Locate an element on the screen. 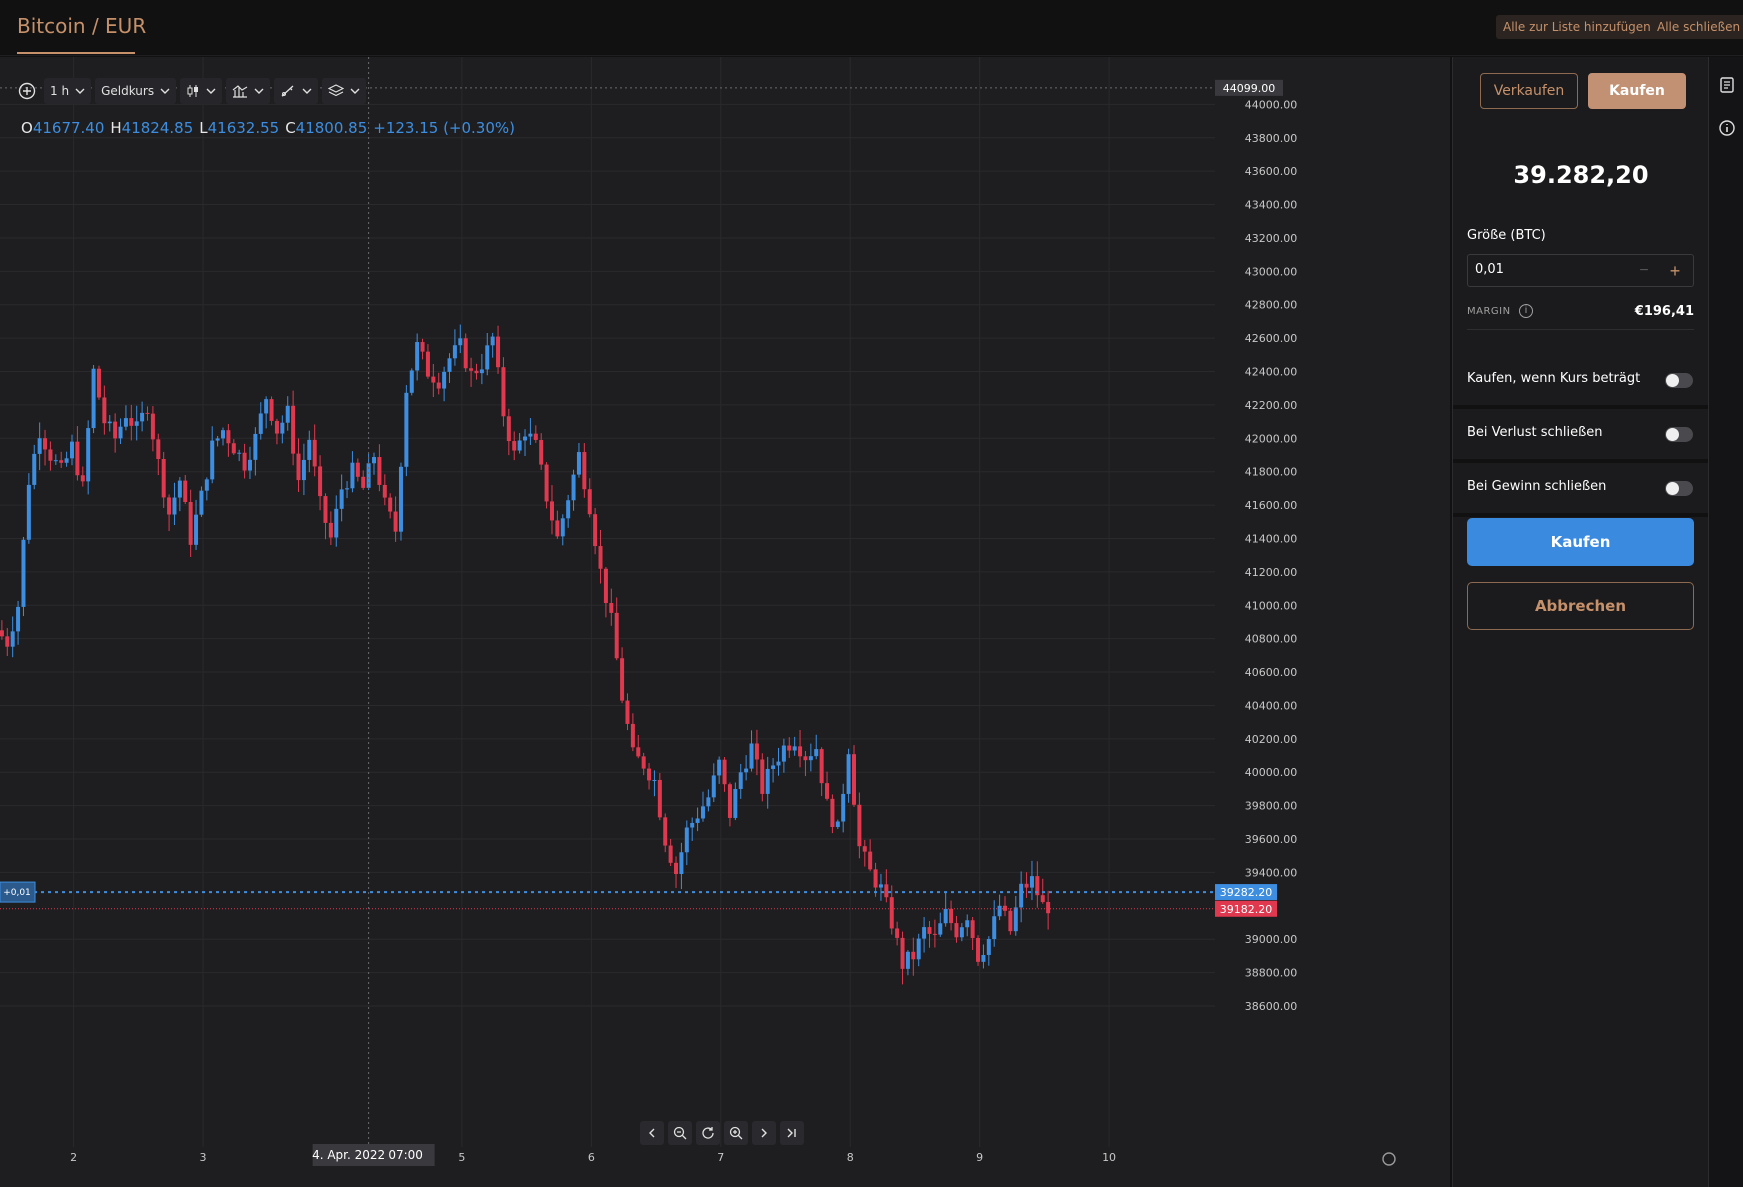 This screenshot has height=1187, width=1743. size-decrease-button: − is located at coordinates (1644, 271).